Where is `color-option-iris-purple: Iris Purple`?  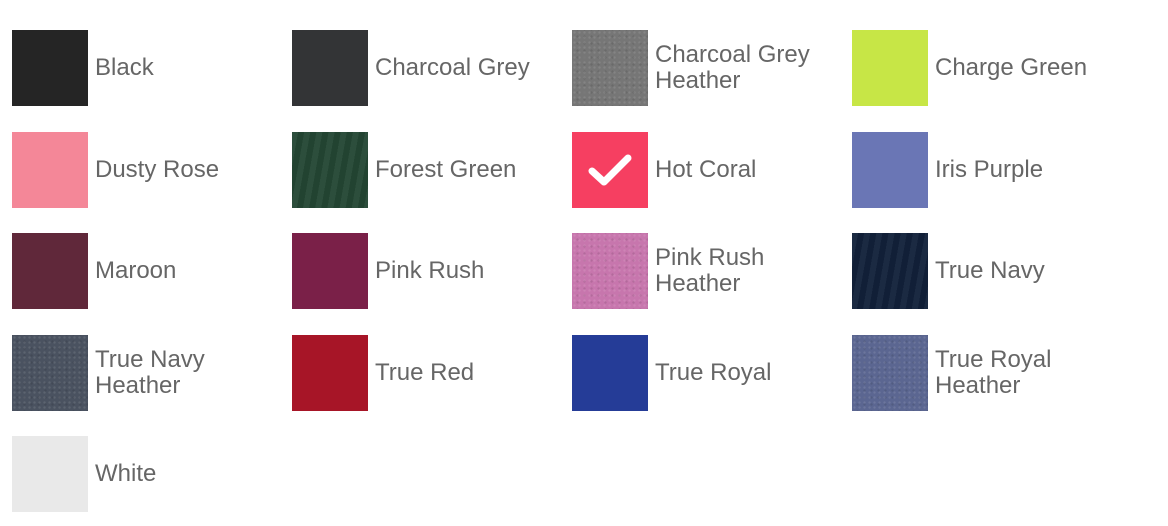
color-option-iris-purple: Iris Purple is located at coordinates (987, 169).